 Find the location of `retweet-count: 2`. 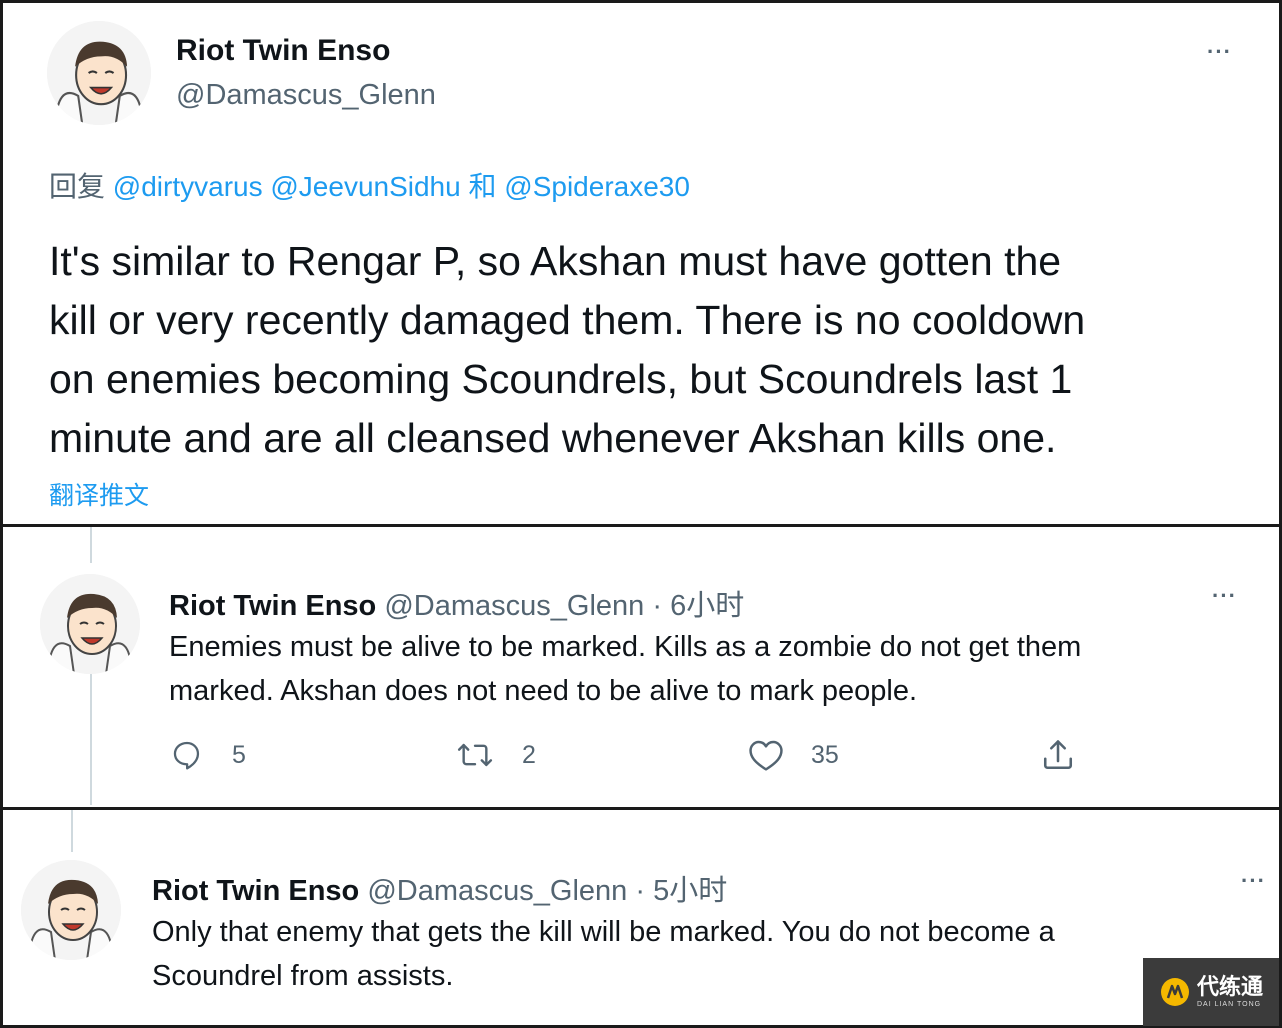

retweet-count: 2 is located at coordinates (529, 754).